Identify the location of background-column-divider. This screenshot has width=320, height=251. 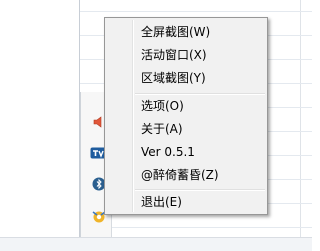
(300, 125).